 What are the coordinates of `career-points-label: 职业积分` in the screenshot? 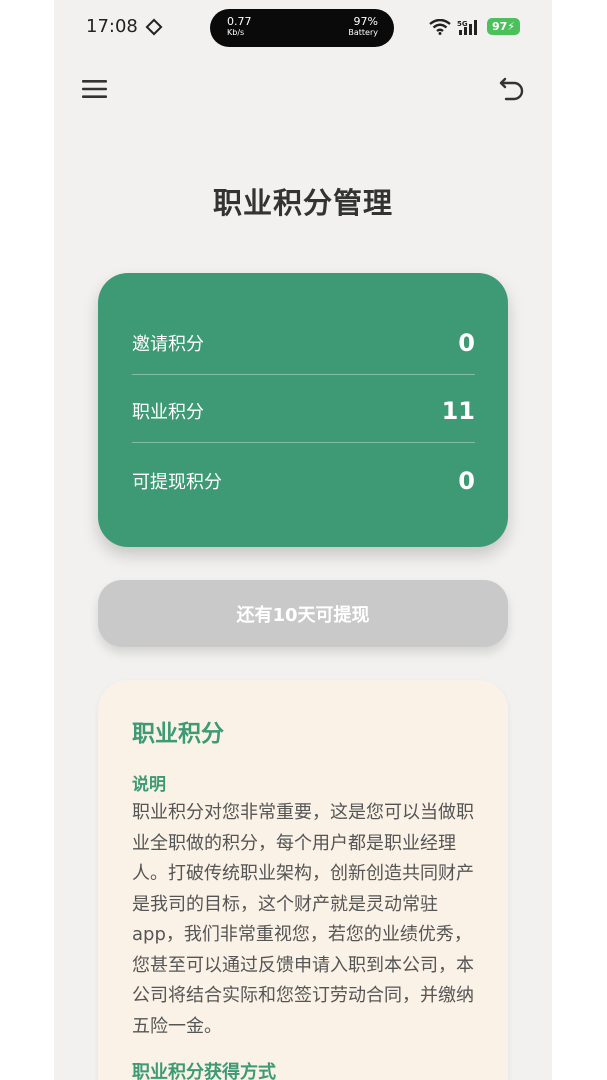 It's located at (168, 412).